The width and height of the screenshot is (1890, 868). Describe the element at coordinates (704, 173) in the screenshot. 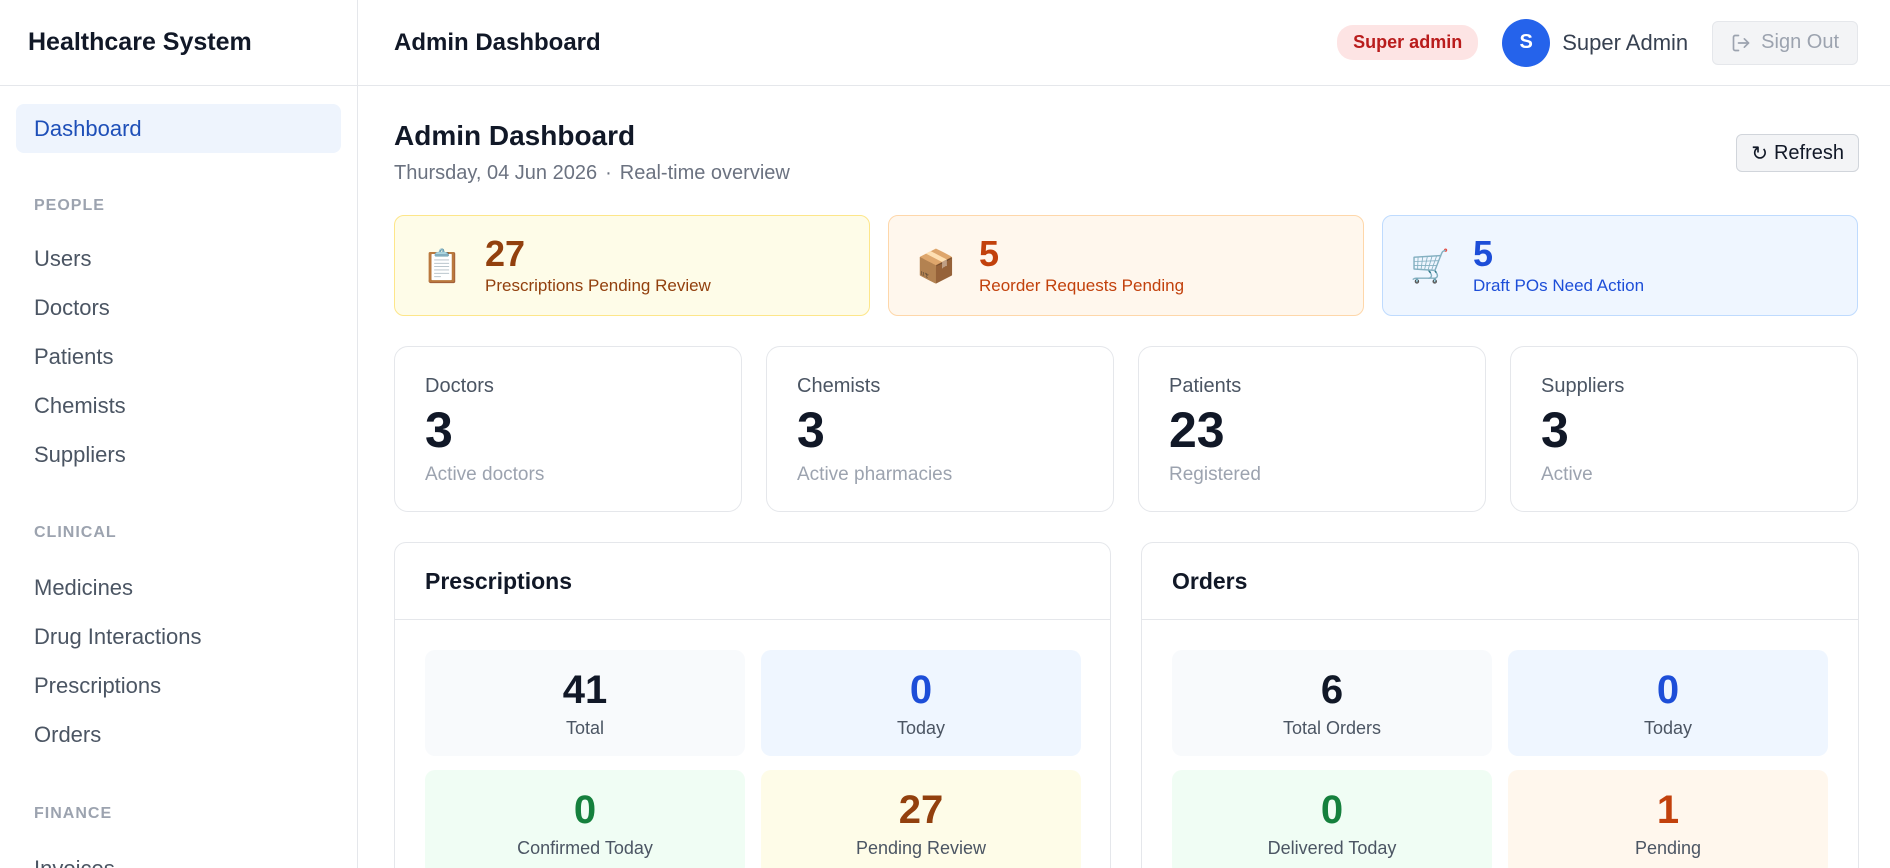

I see `overview-label: Real-time overview` at that location.